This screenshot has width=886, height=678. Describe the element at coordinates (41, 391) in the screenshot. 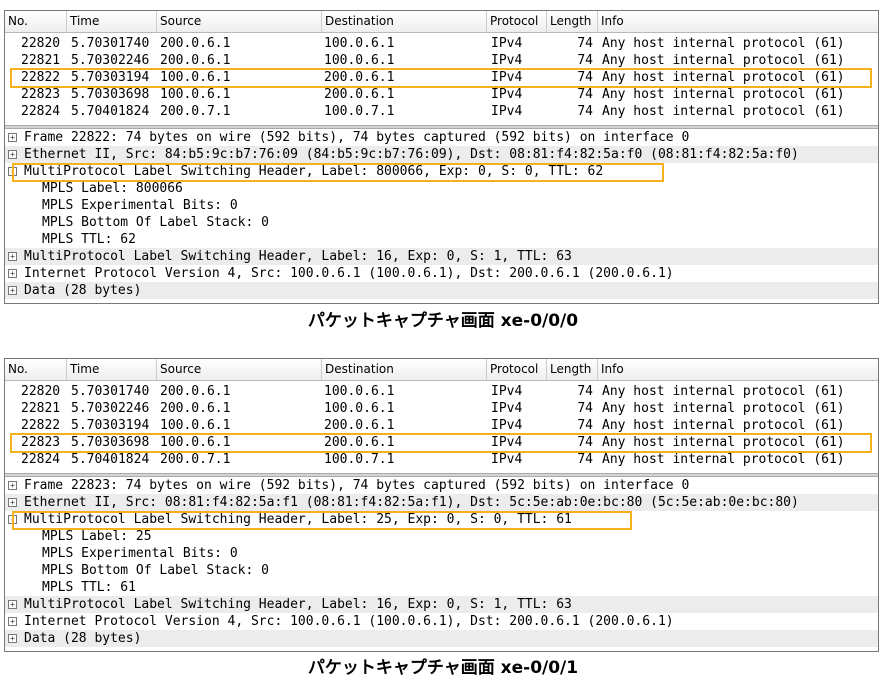

I see `packet-no: 22820` at that location.